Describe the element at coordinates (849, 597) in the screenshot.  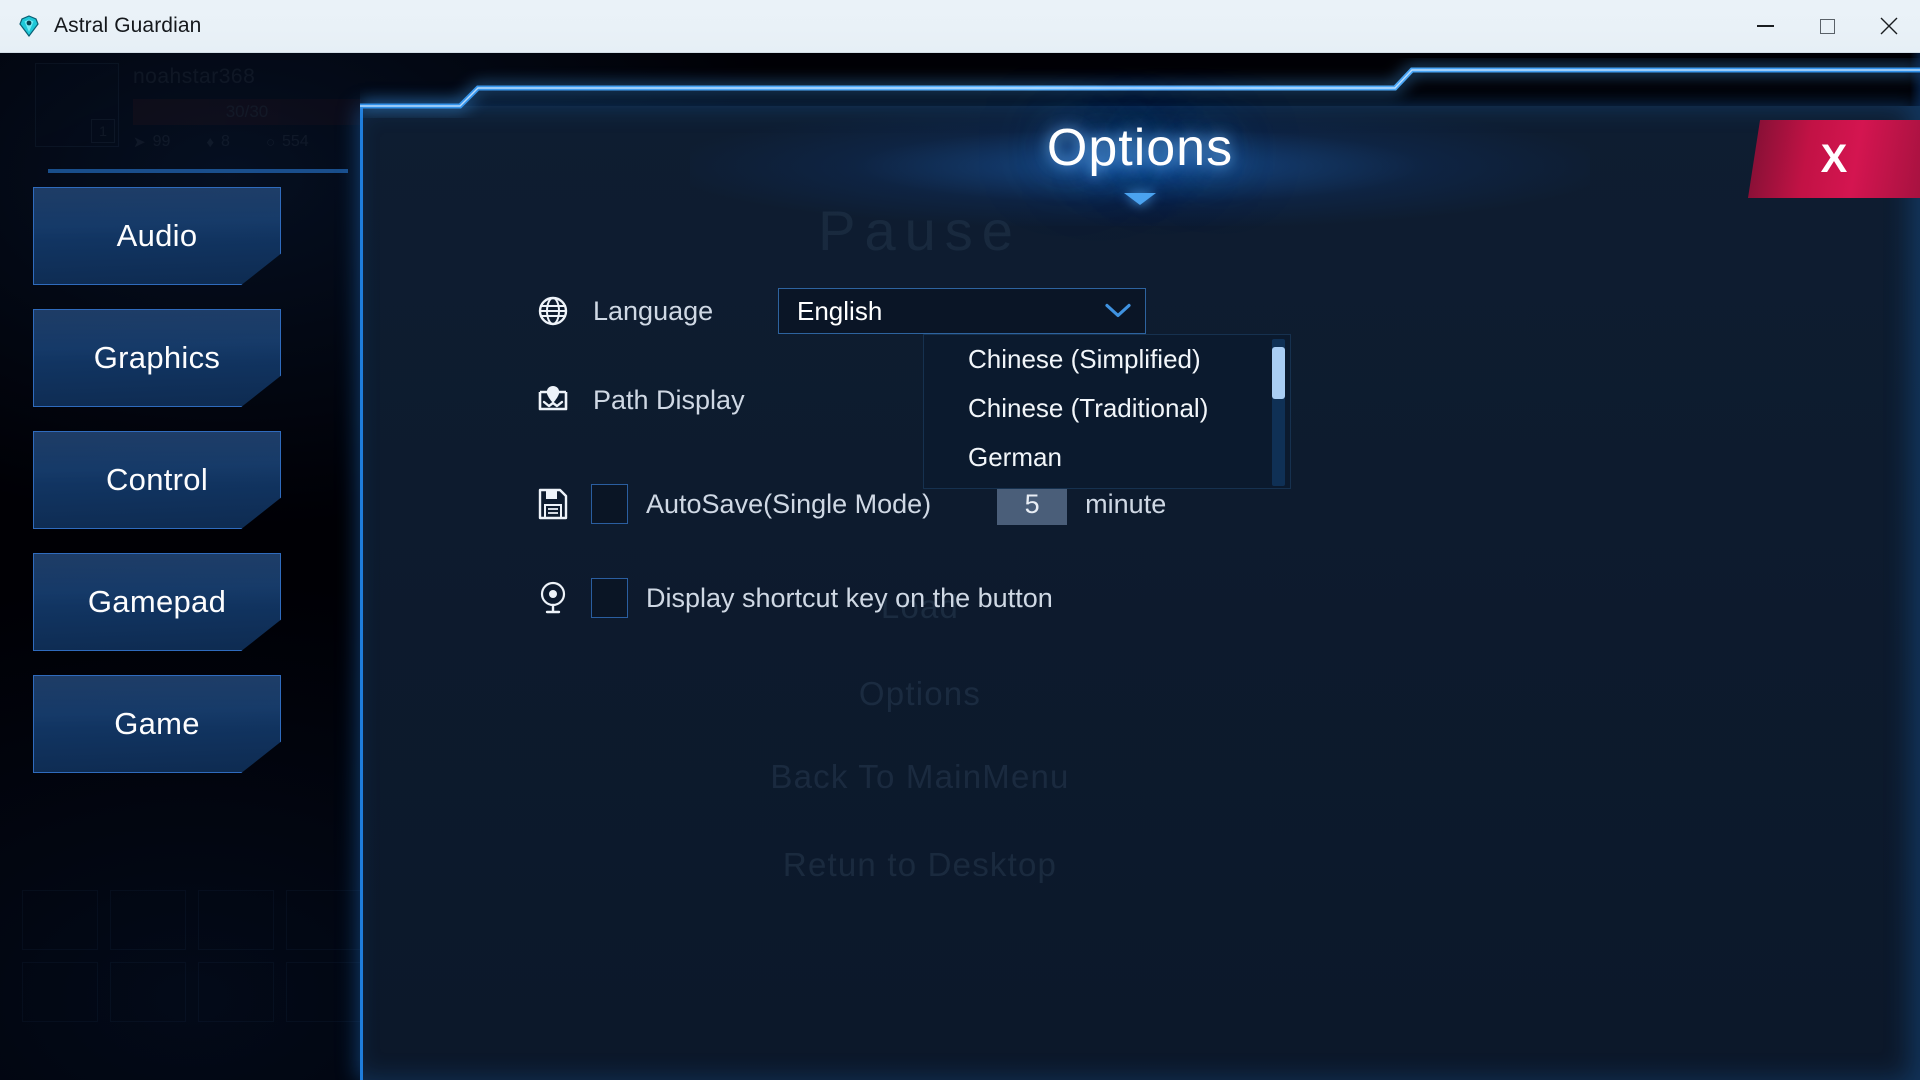
I see `shortcut-key-label: Display shortcut key on the button` at that location.